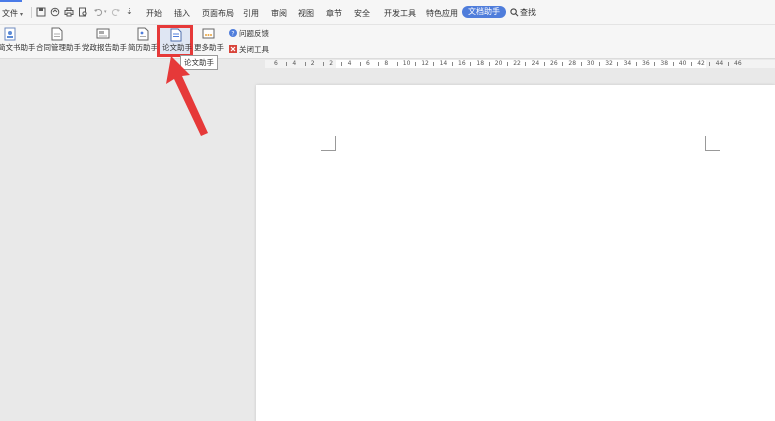 The image size is (775, 421). I want to click on export-pdf-icon, so click(55, 12).